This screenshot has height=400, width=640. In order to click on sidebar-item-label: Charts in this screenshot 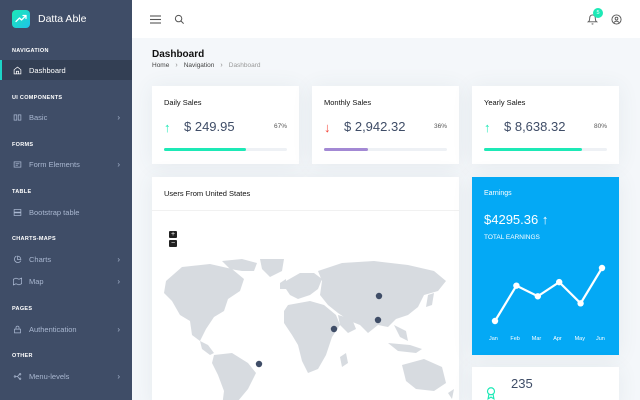, I will do `click(40, 259)`.